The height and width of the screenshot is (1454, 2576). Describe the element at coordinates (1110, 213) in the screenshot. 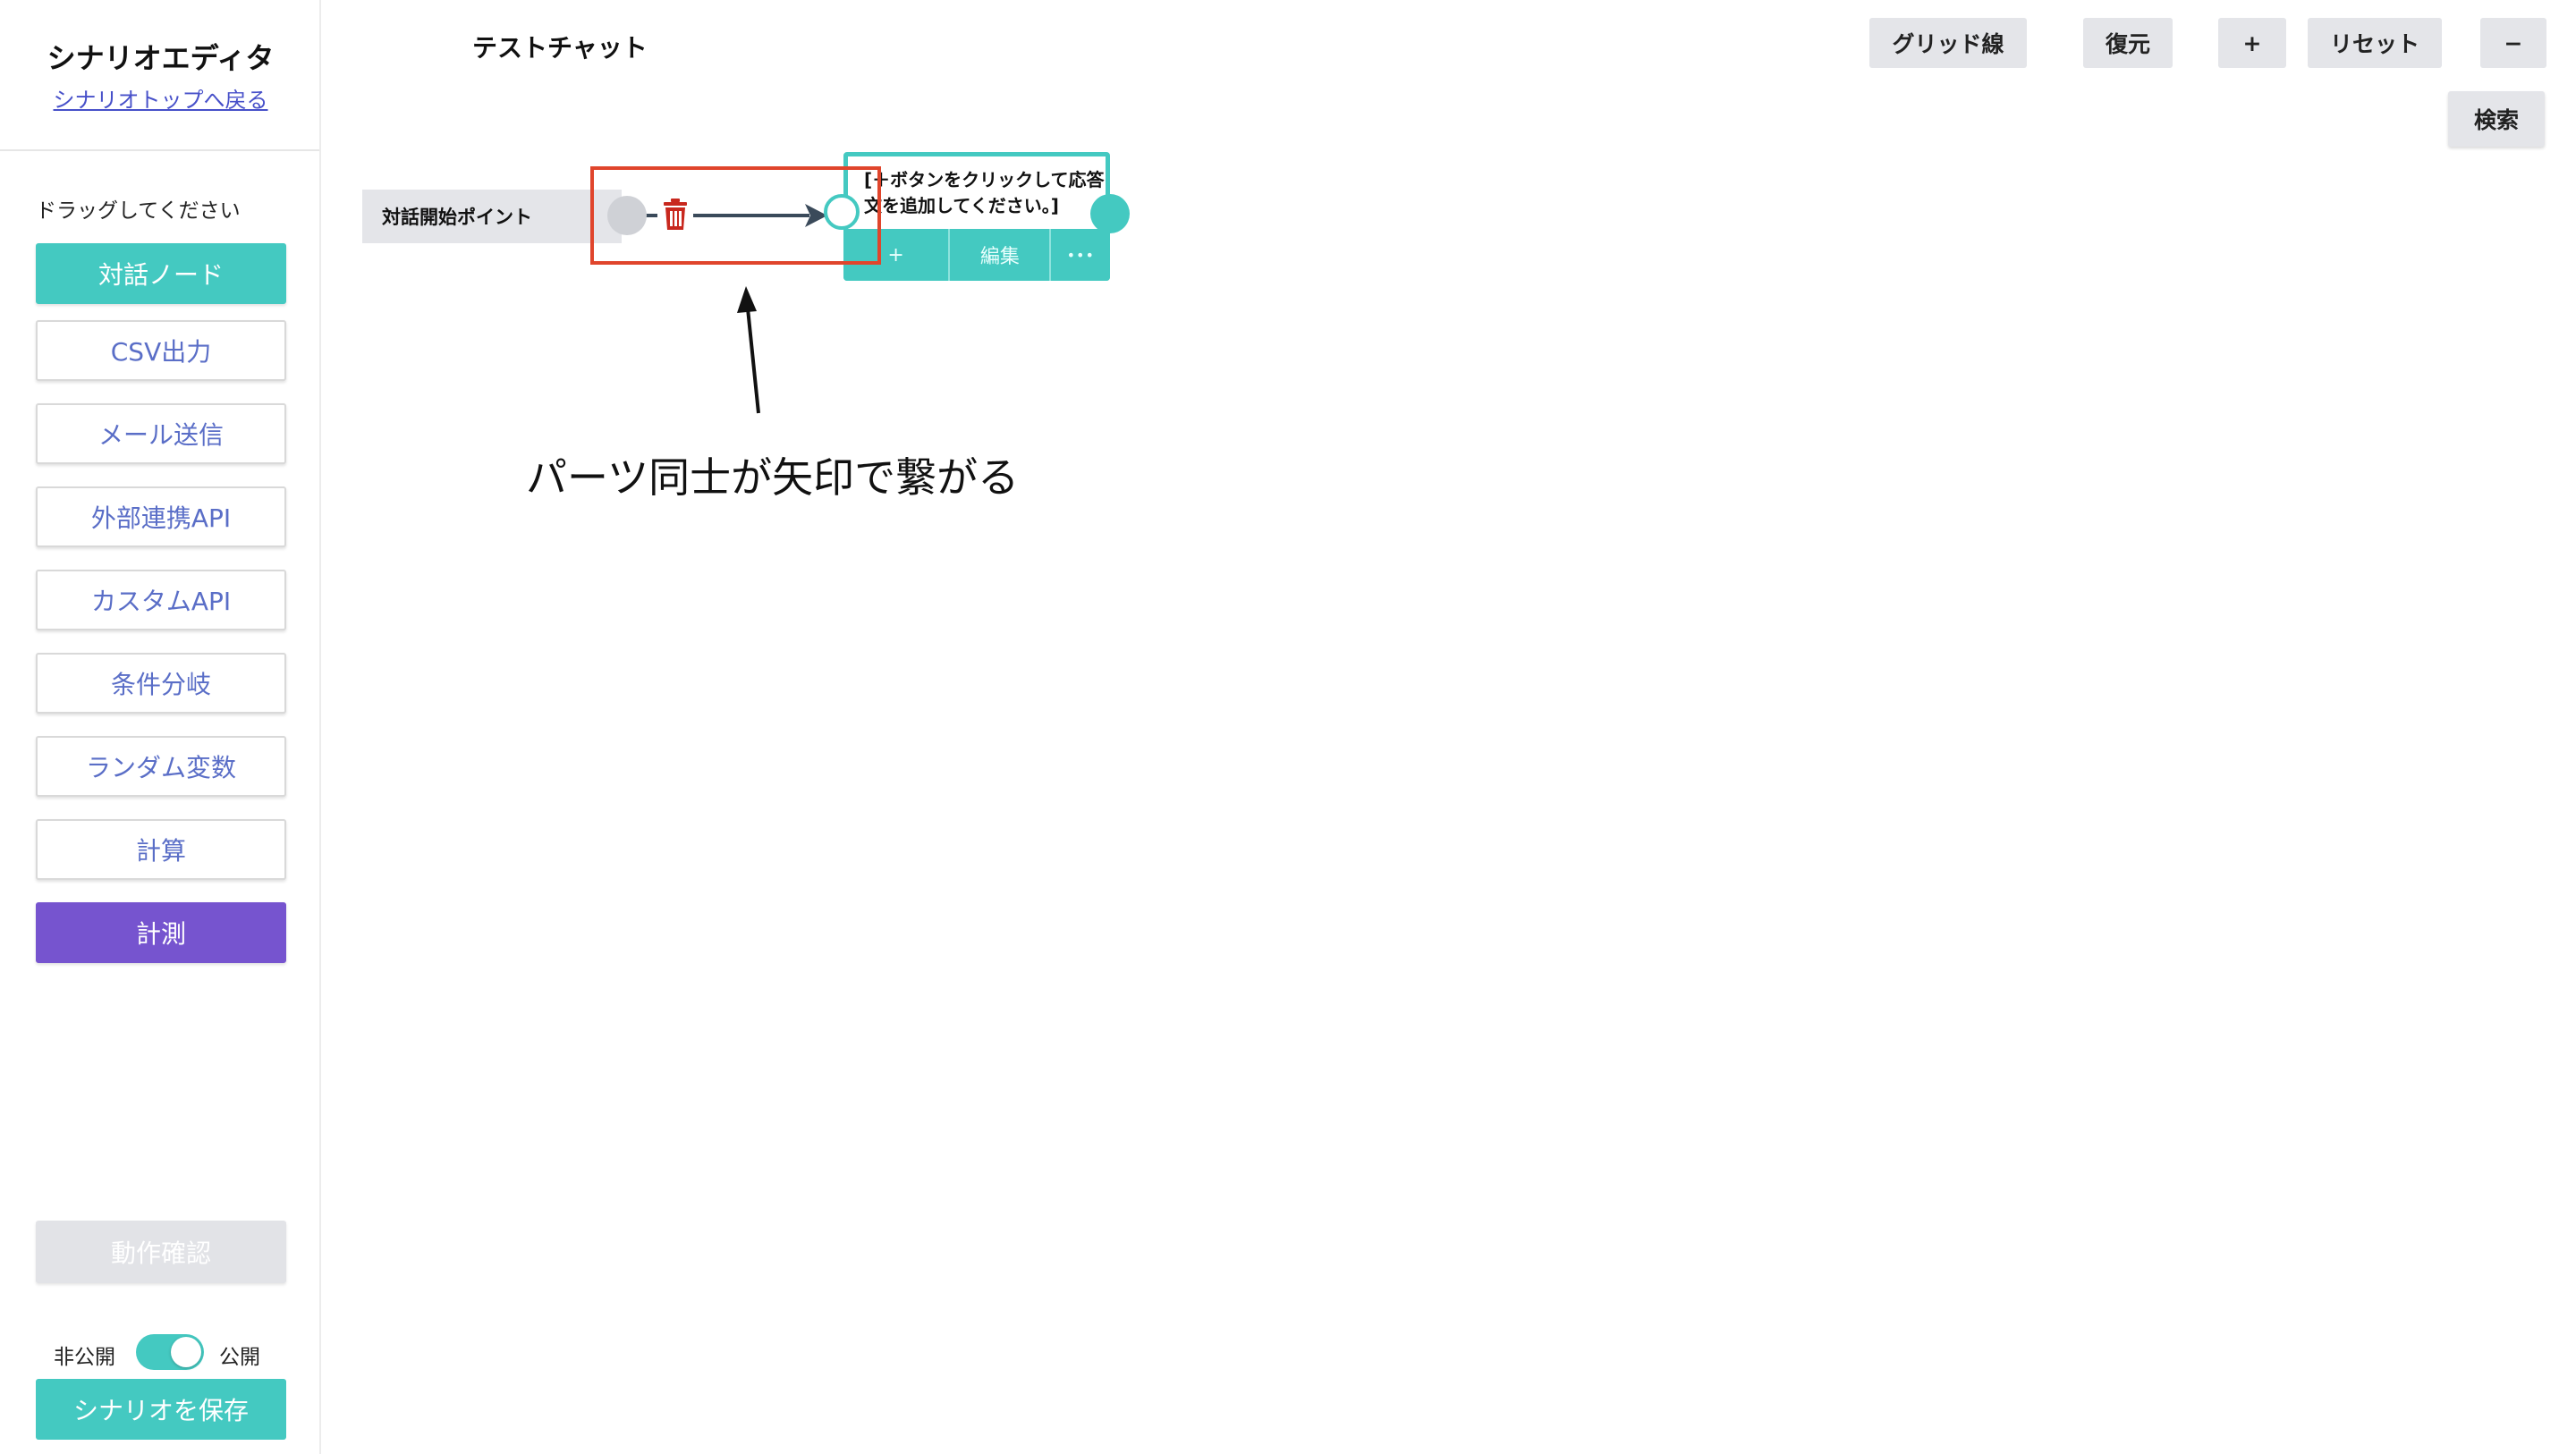

I see `dialog-node-output-port` at that location.